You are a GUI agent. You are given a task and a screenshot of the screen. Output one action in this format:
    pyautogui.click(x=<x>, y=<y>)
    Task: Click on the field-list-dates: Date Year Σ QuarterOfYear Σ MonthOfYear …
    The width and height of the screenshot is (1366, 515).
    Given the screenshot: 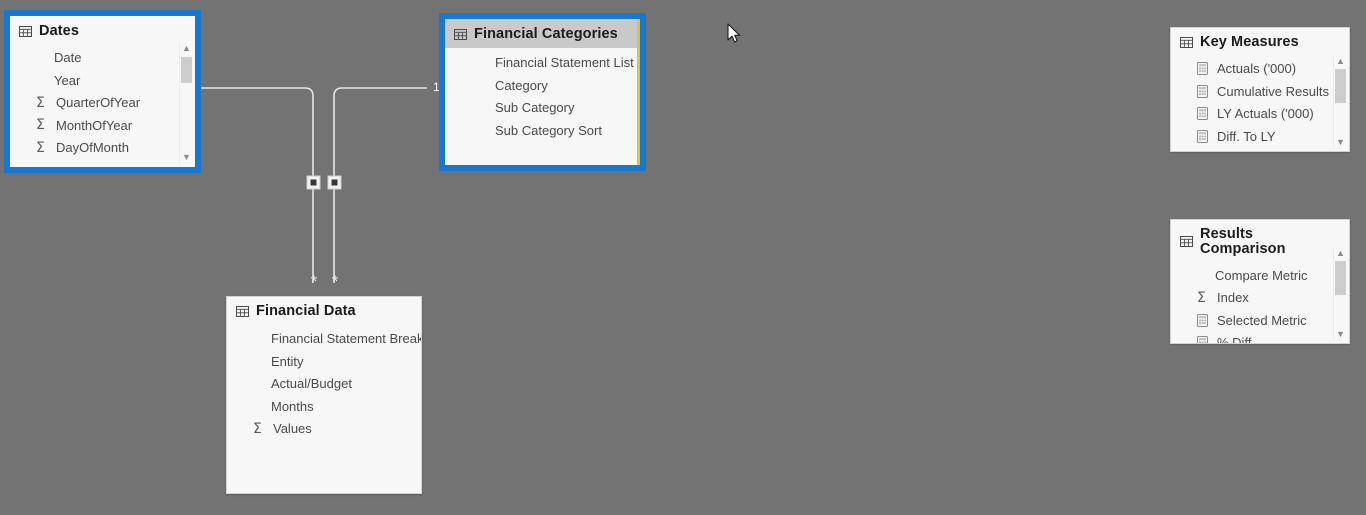 What is the action you would take?
    pyautogui.click(x=102, y=102)
    